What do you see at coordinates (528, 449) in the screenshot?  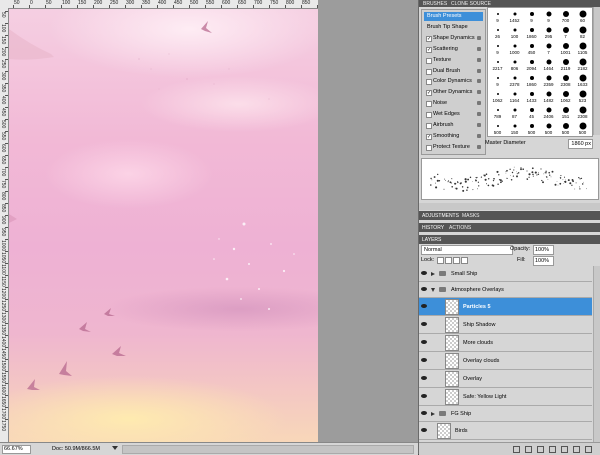 I see `layer-style-icon` at bounding box center [528, 449].